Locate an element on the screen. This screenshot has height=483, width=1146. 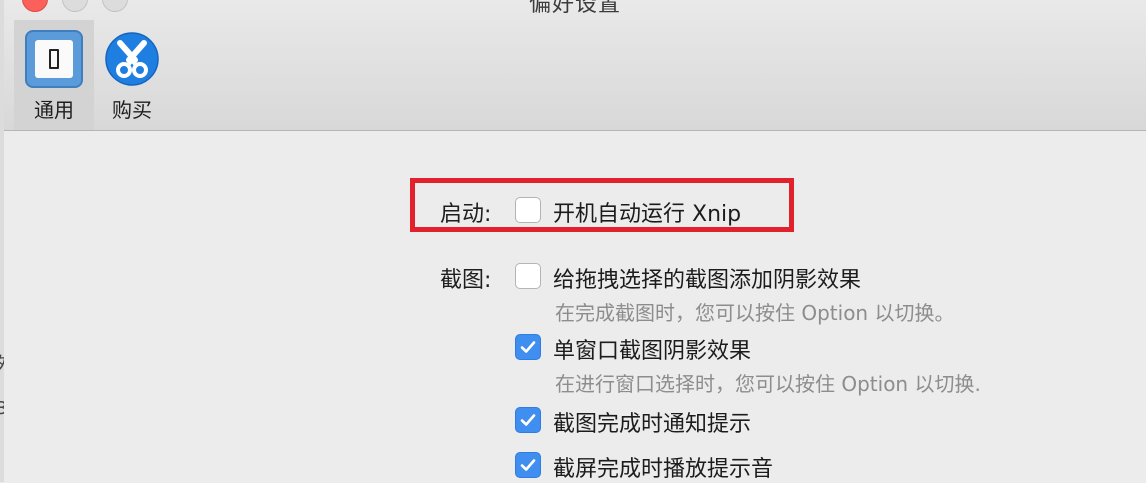
startup-label: 启动: is located at coordinates (466, 214).